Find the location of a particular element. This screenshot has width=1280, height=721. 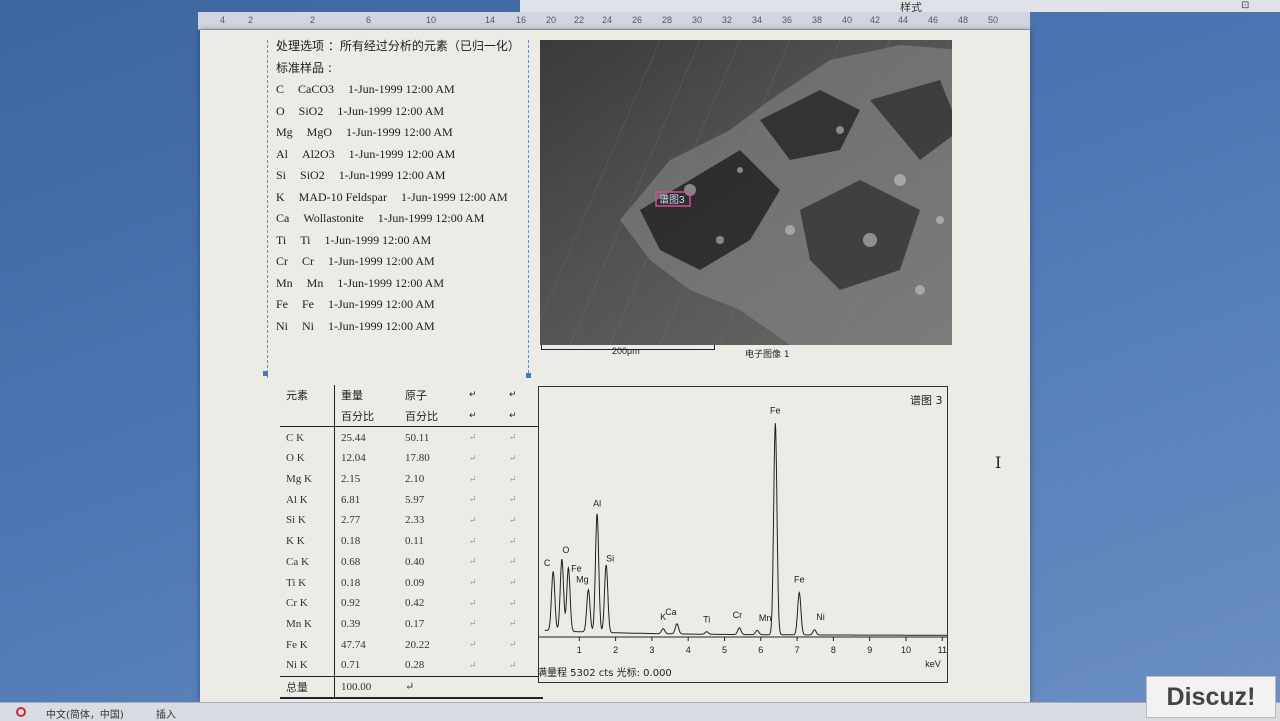

peak-label: Cr is located at coordinates (738, 615).